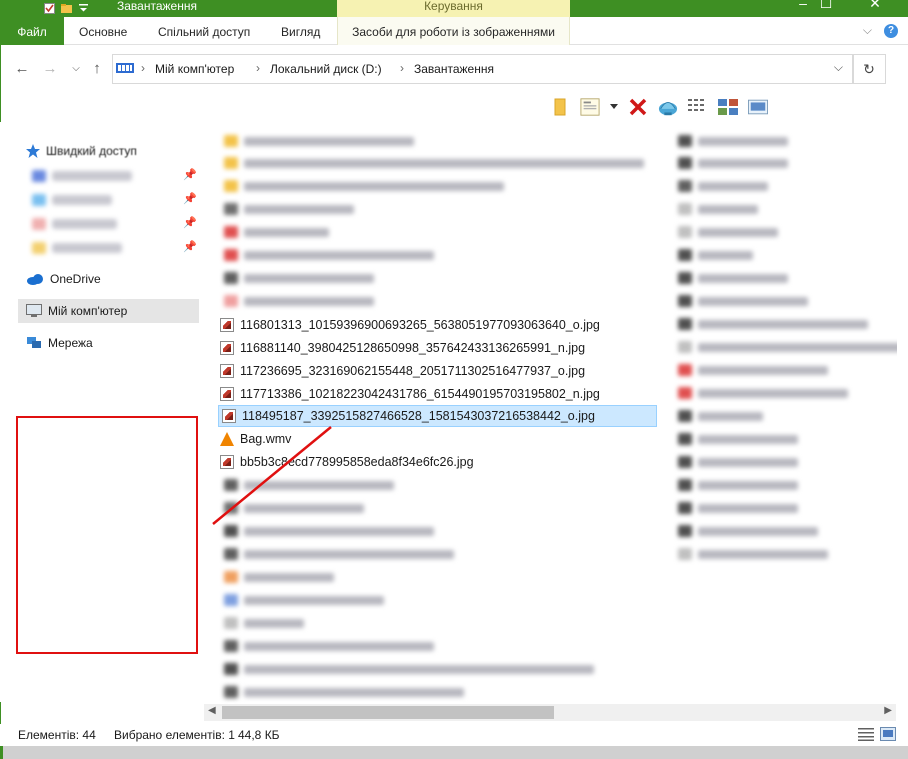 The image size is (908, 759). Describe the element at coordinates (758, 107) in the screenshot. I see `preview-icon` at that location.